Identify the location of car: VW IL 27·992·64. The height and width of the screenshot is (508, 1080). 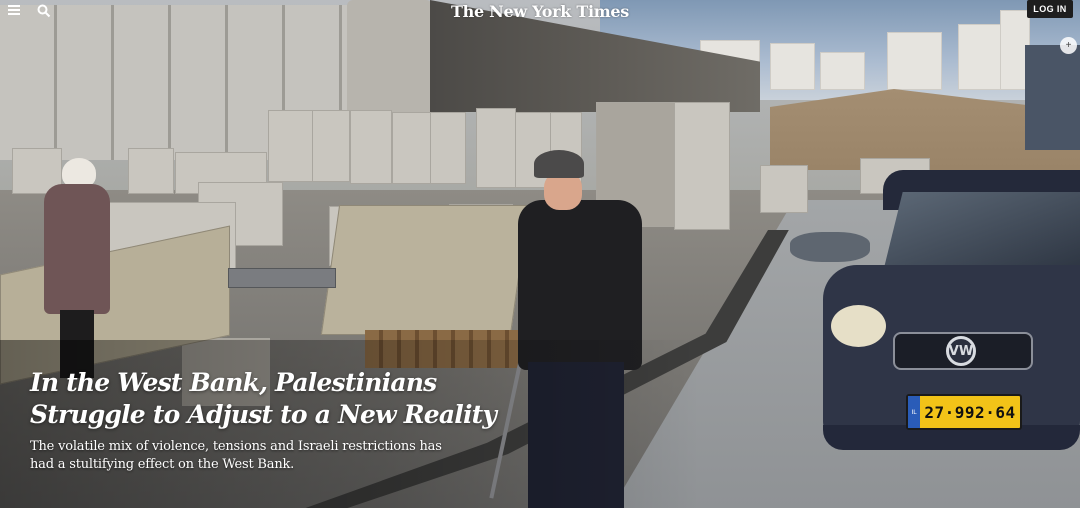
(951, 312).